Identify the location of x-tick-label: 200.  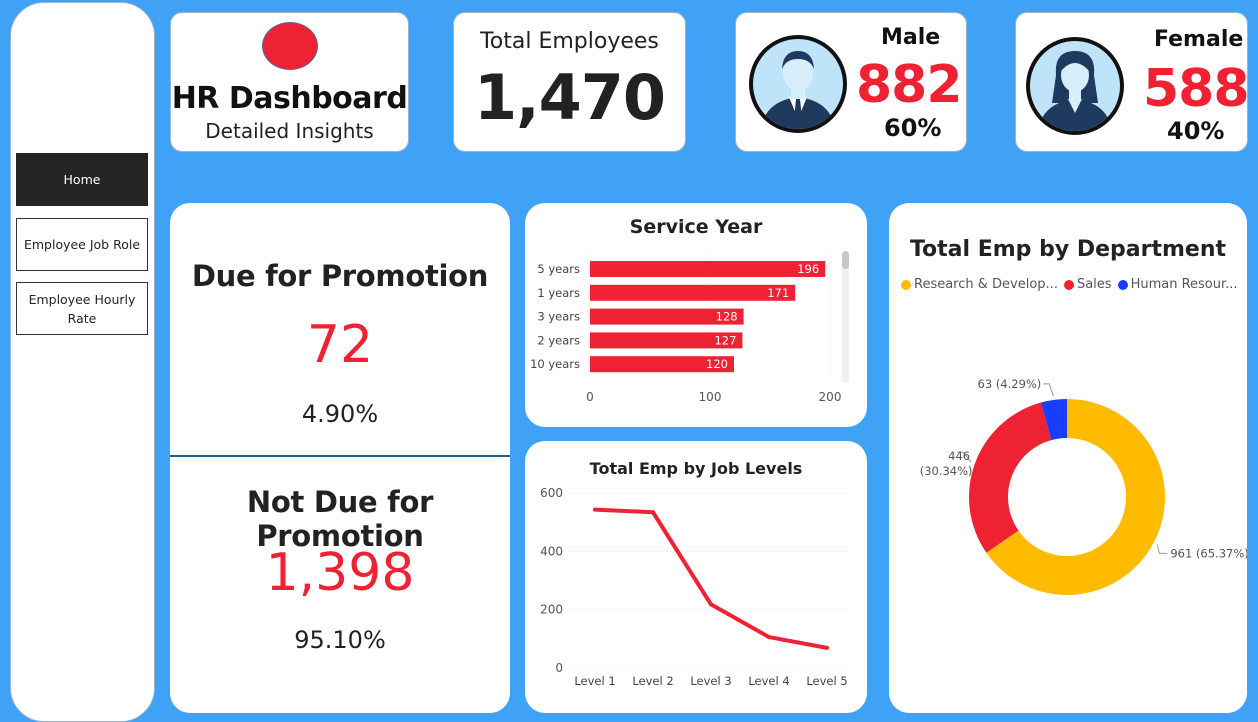
(830, 397).